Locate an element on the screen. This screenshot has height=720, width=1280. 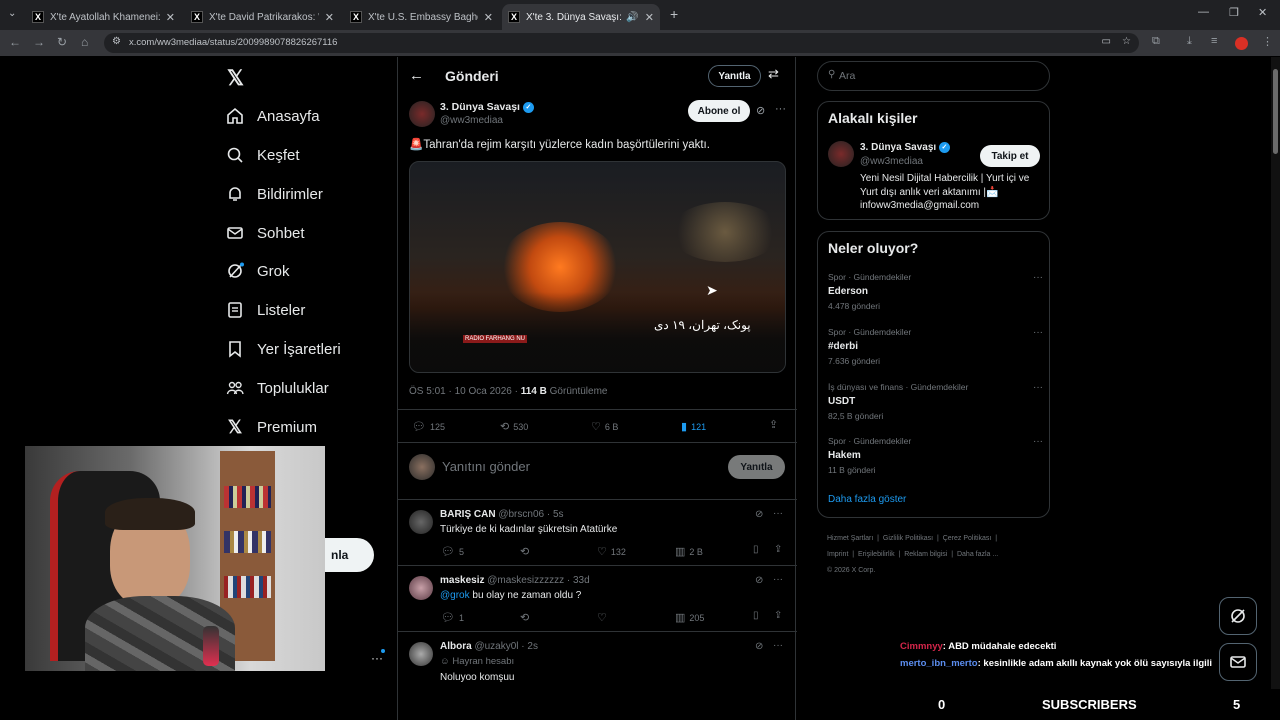
star-icon: ☆ is located at coordinates (1126, 41).